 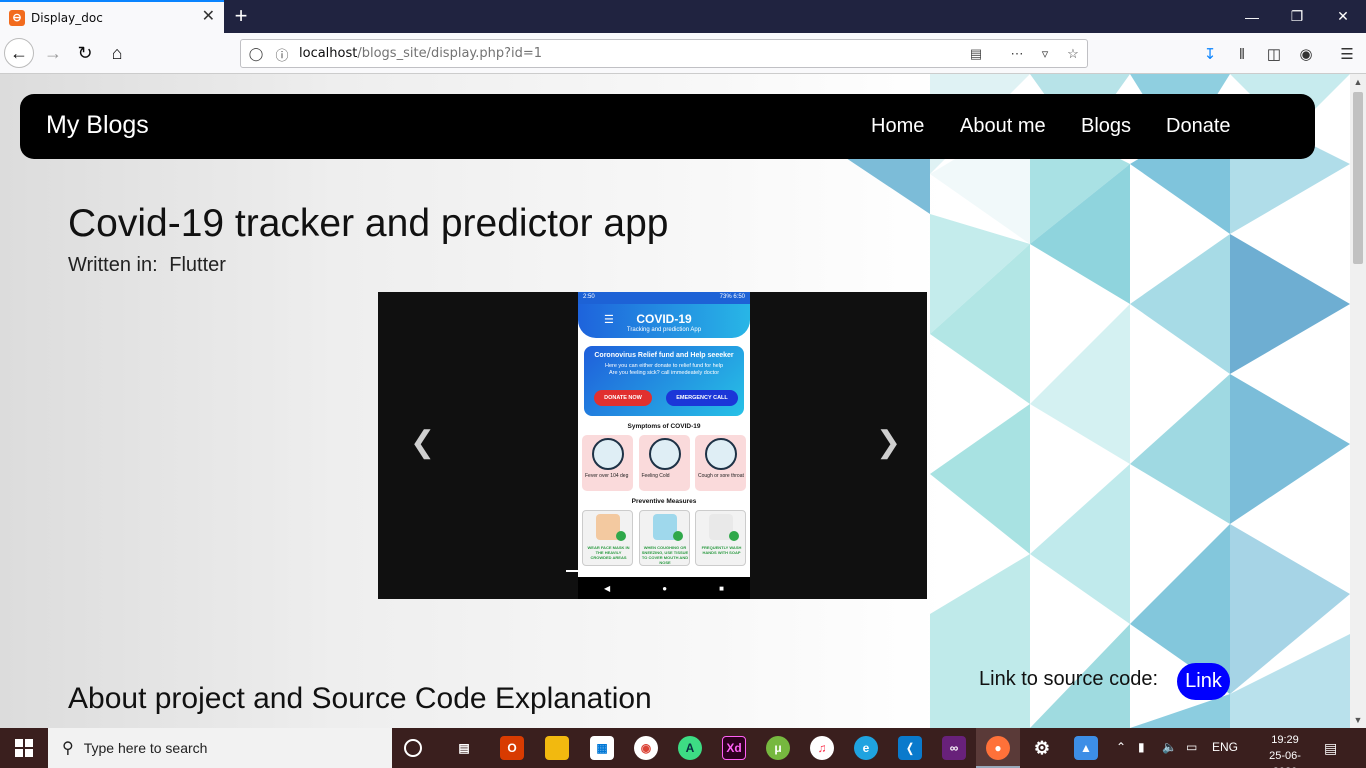 What do you see at coordinates (220, 748) in the screenshot?
I see `taskbar-search: ⚲ Type here to search` at bounding box center [220, 748].